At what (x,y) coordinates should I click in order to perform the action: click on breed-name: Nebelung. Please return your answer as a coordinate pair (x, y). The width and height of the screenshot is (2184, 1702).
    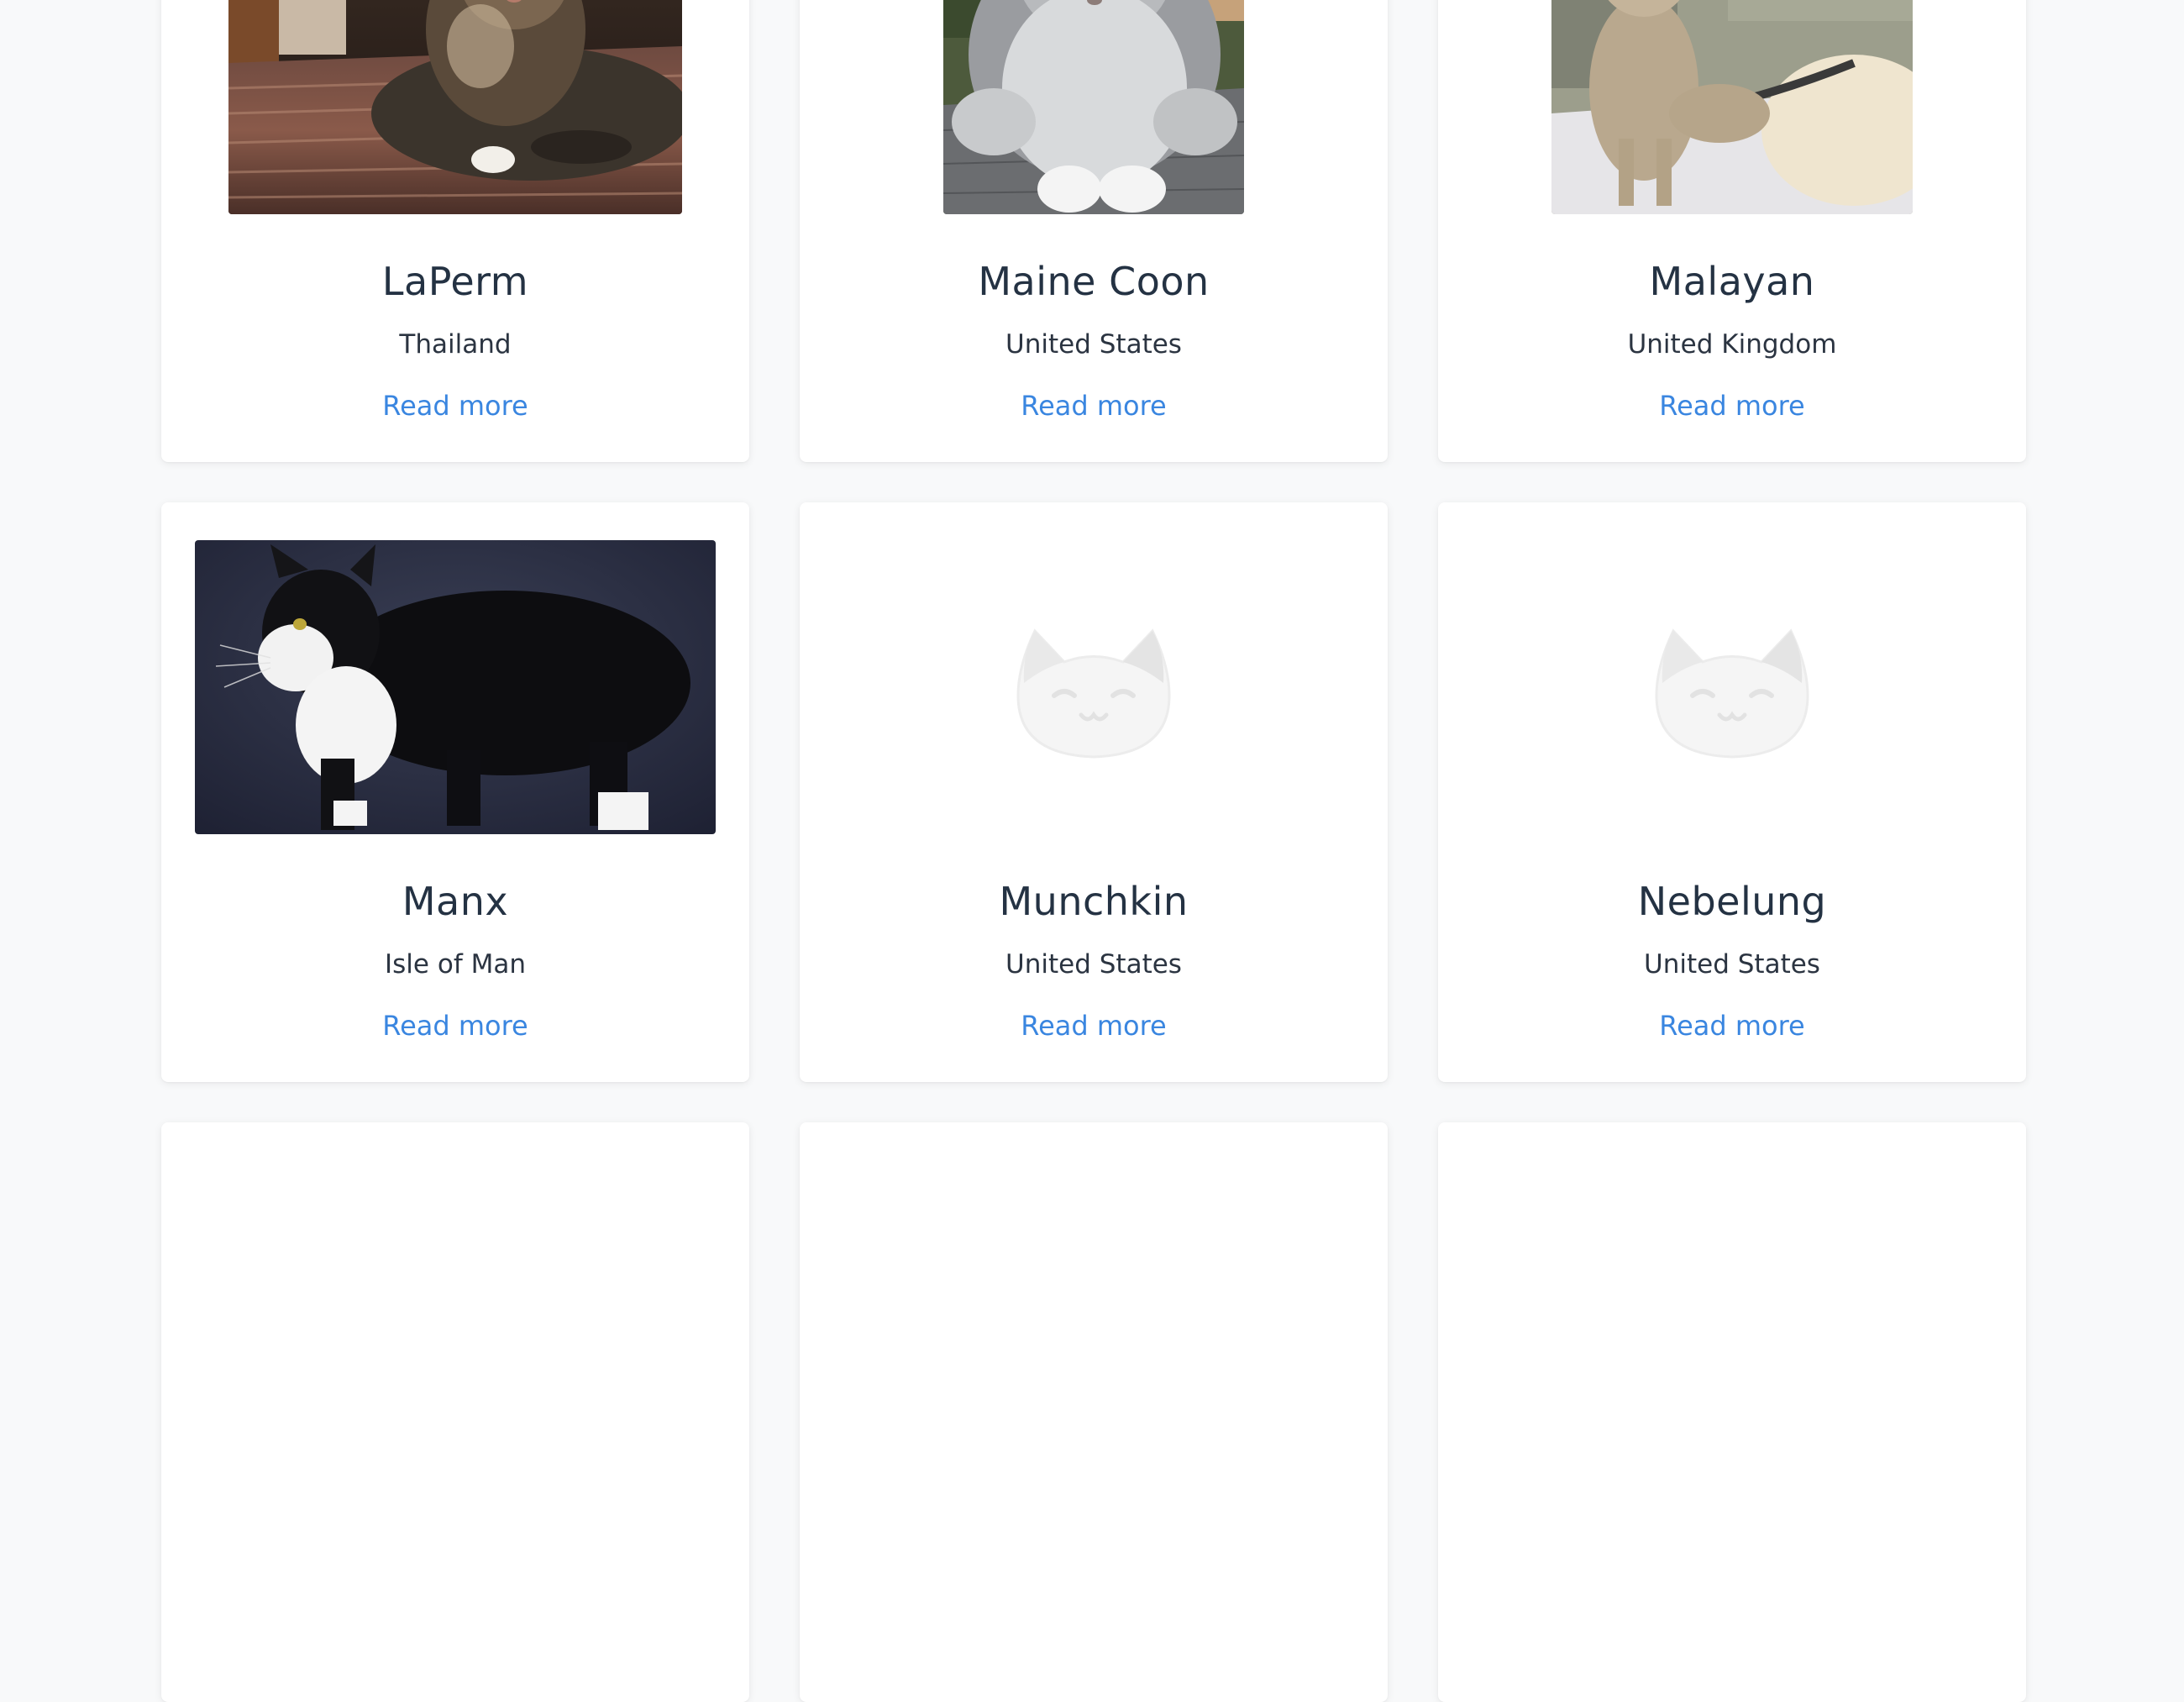
    Looking at the image, I should click on (1732, 901).